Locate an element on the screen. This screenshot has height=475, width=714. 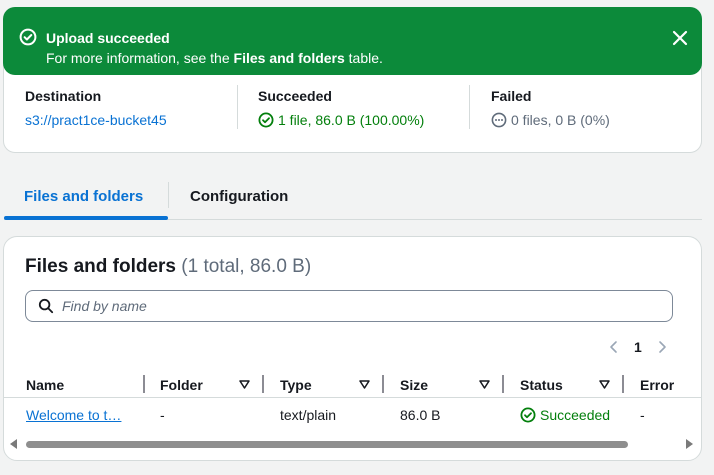
failed-value: 0 files, 0 B (0%) is located at coordinates (560, 120).